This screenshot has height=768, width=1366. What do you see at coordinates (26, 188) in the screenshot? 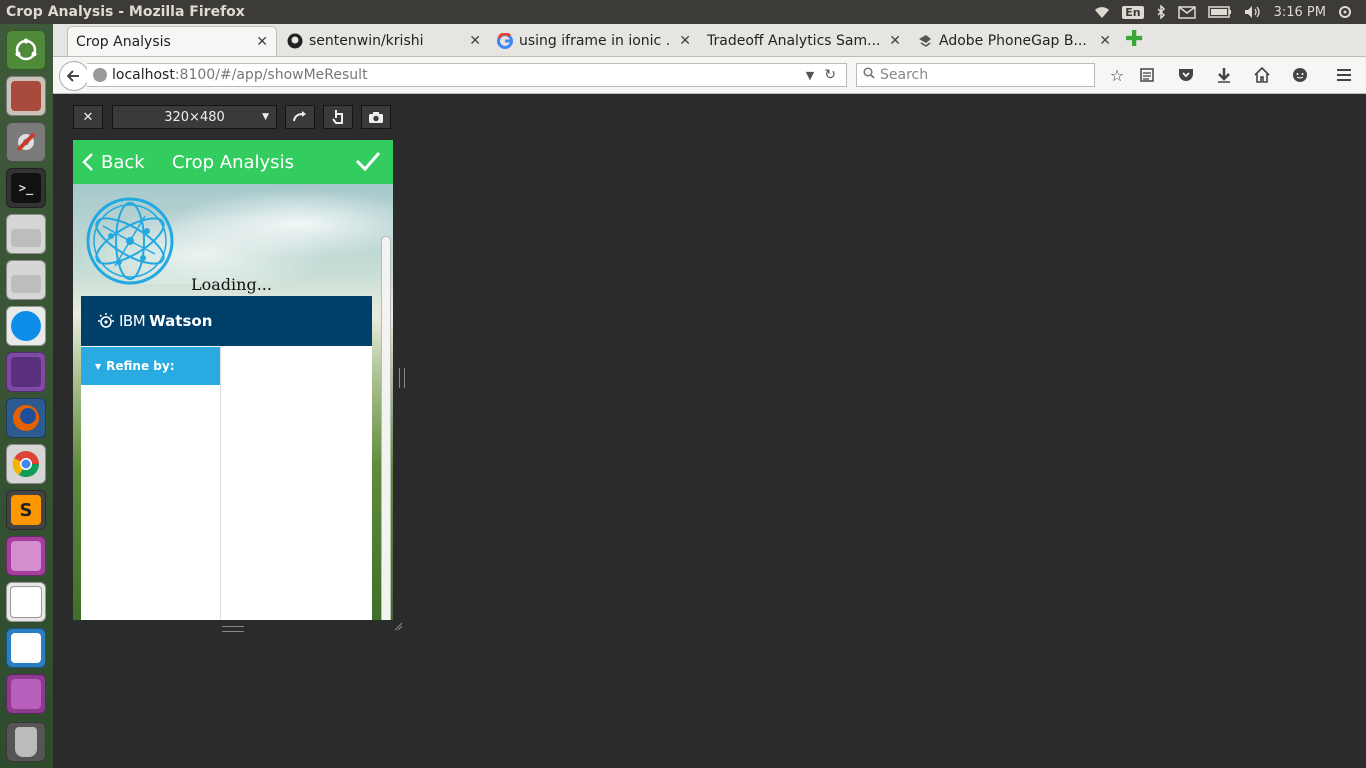
I see `terminal-icon: >_` at bounding box center [26, 188].